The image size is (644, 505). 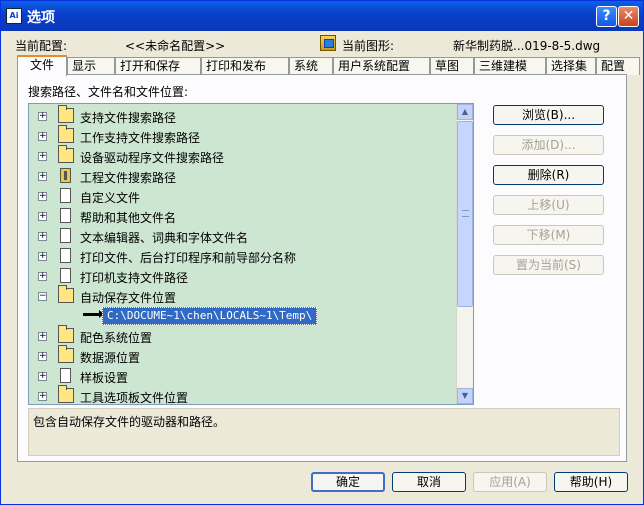 I want to click on move-down-button: 下移(M), so click(x=548, y=235).